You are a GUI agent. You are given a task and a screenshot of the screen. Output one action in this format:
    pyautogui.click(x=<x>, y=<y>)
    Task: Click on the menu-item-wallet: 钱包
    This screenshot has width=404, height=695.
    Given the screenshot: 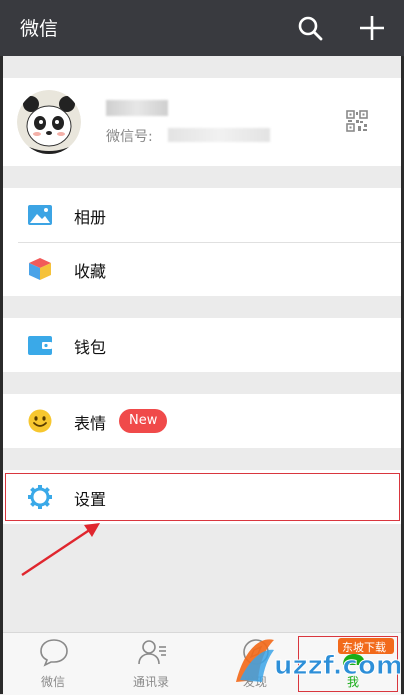 What is the action you would take?
    pyautogui.click(x=202, y=345)
    